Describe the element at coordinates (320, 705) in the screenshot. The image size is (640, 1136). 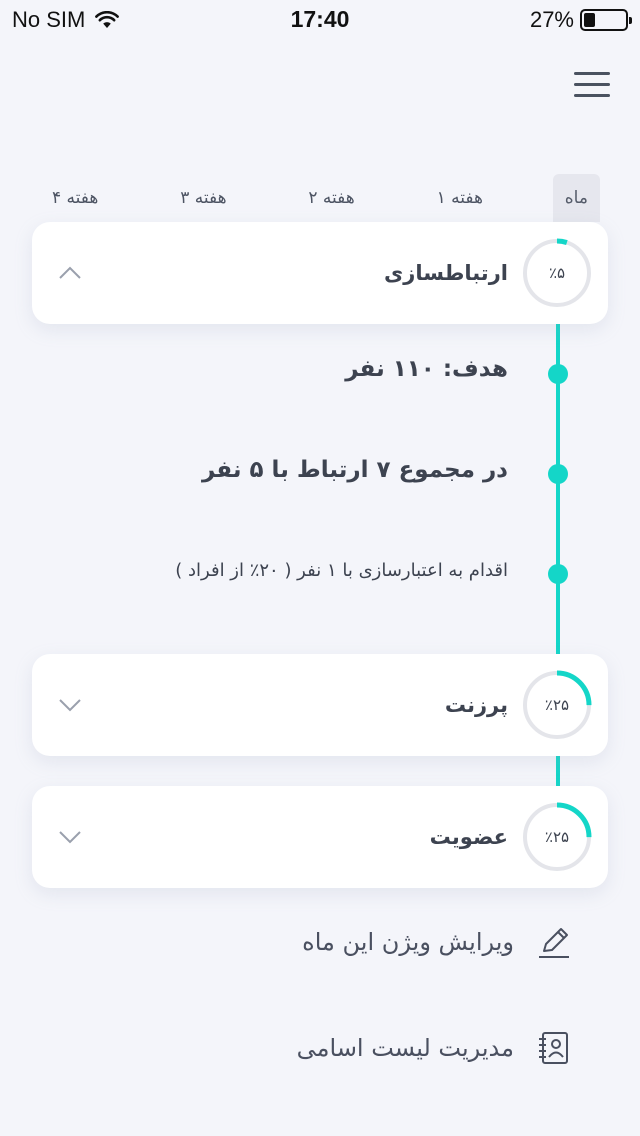
I see `category-card-presentation: ٪۲۵ پرزنت` at that location.